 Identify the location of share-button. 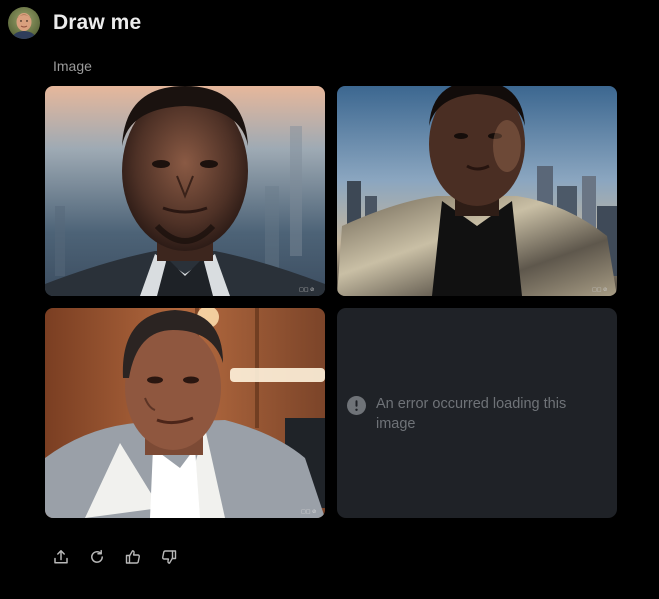
(61, 557).